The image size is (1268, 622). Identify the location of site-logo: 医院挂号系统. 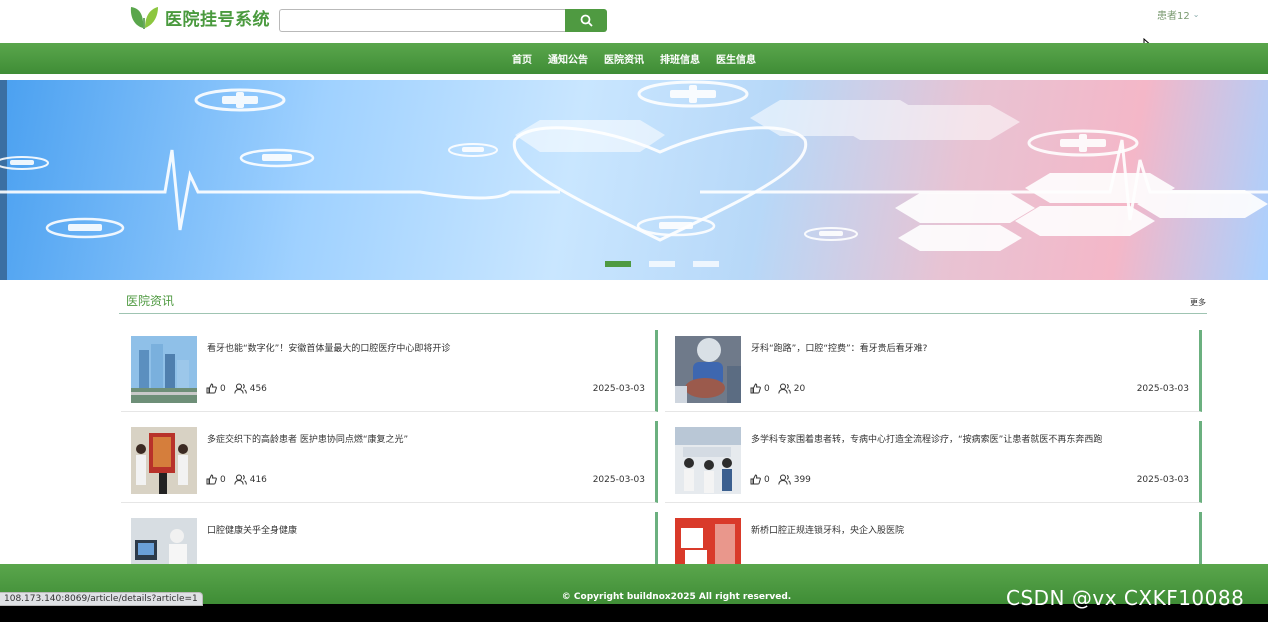
(199, 17).